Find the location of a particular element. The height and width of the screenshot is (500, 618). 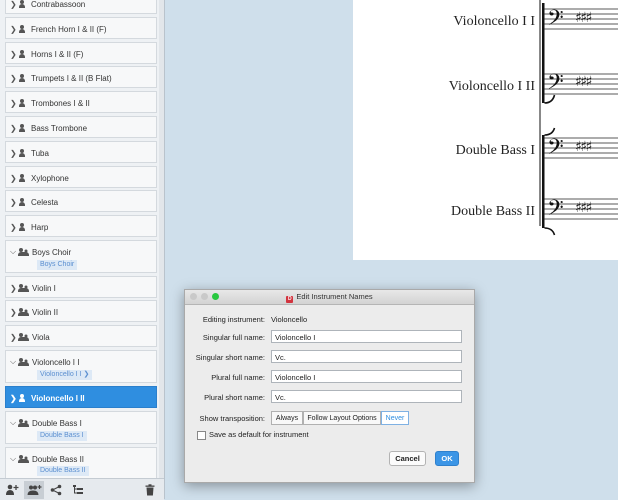

show-transposition-label: Show transposition: is located at coordinates (232, 418).